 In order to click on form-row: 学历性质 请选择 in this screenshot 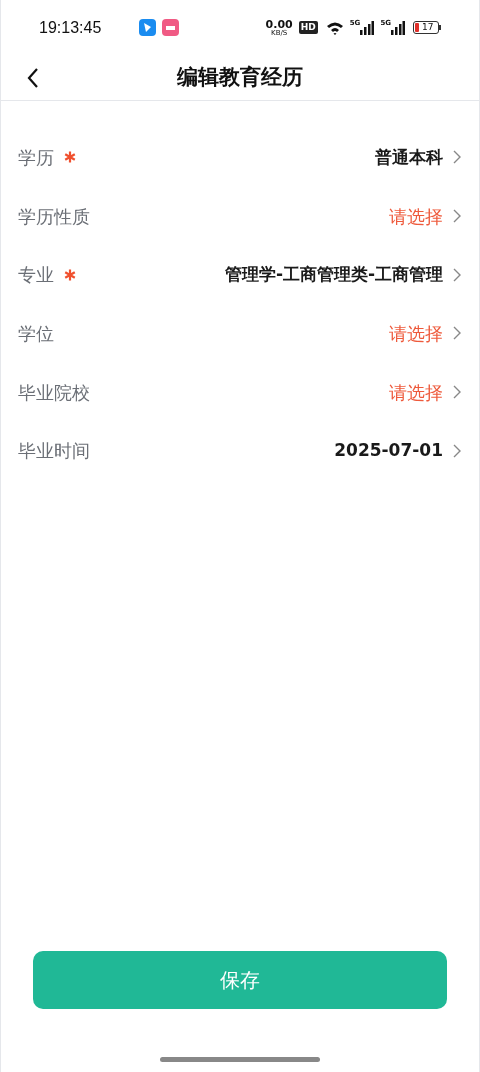, I will do `click(240, 216)`.